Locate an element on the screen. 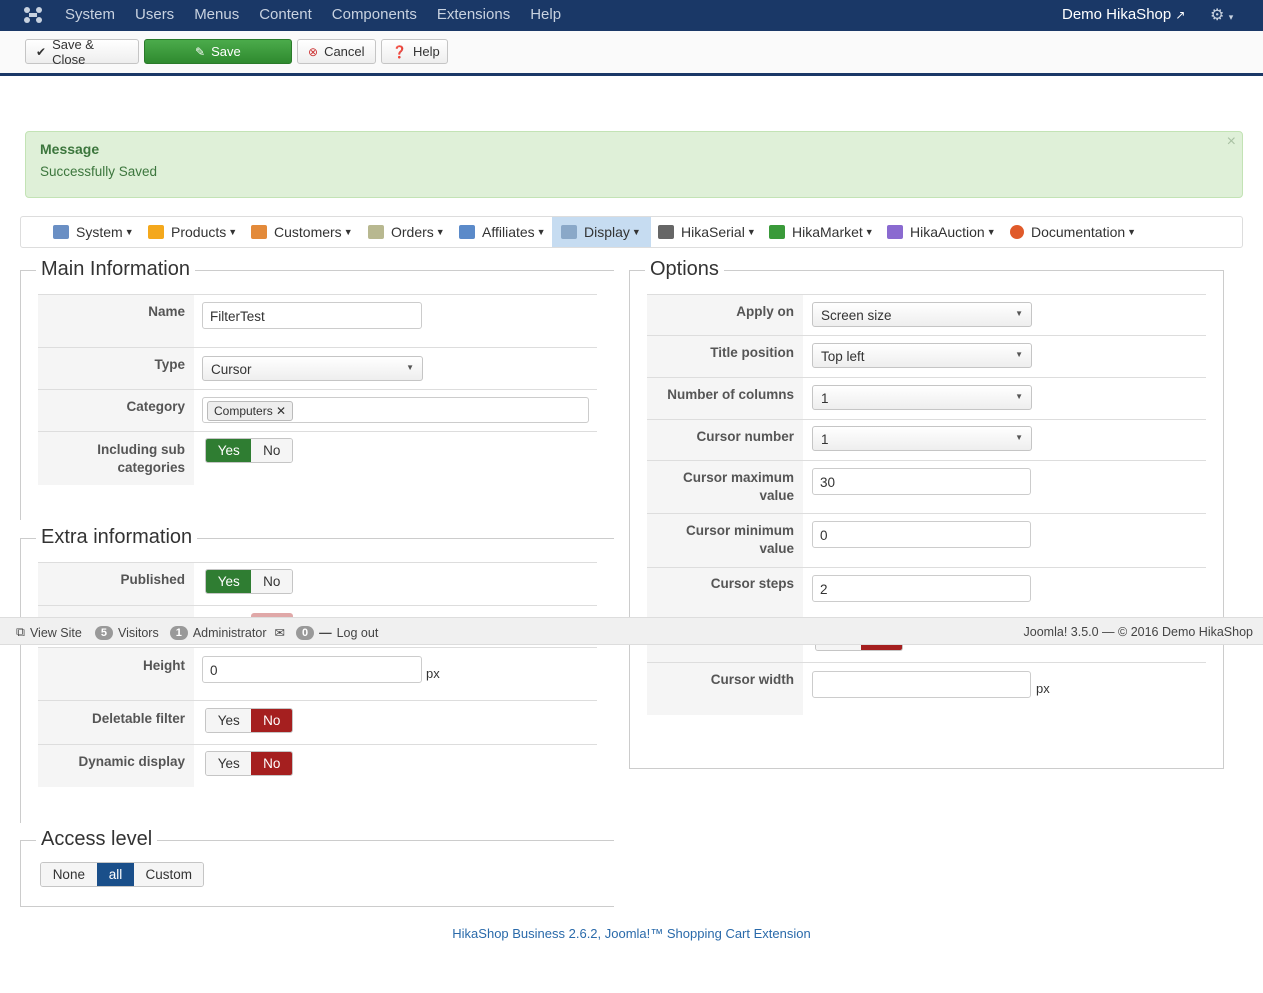 Image resolution: width=1263 pixels, height=993 pixels. type-select: Cursor ▼ is located at coordinates (312, 368).